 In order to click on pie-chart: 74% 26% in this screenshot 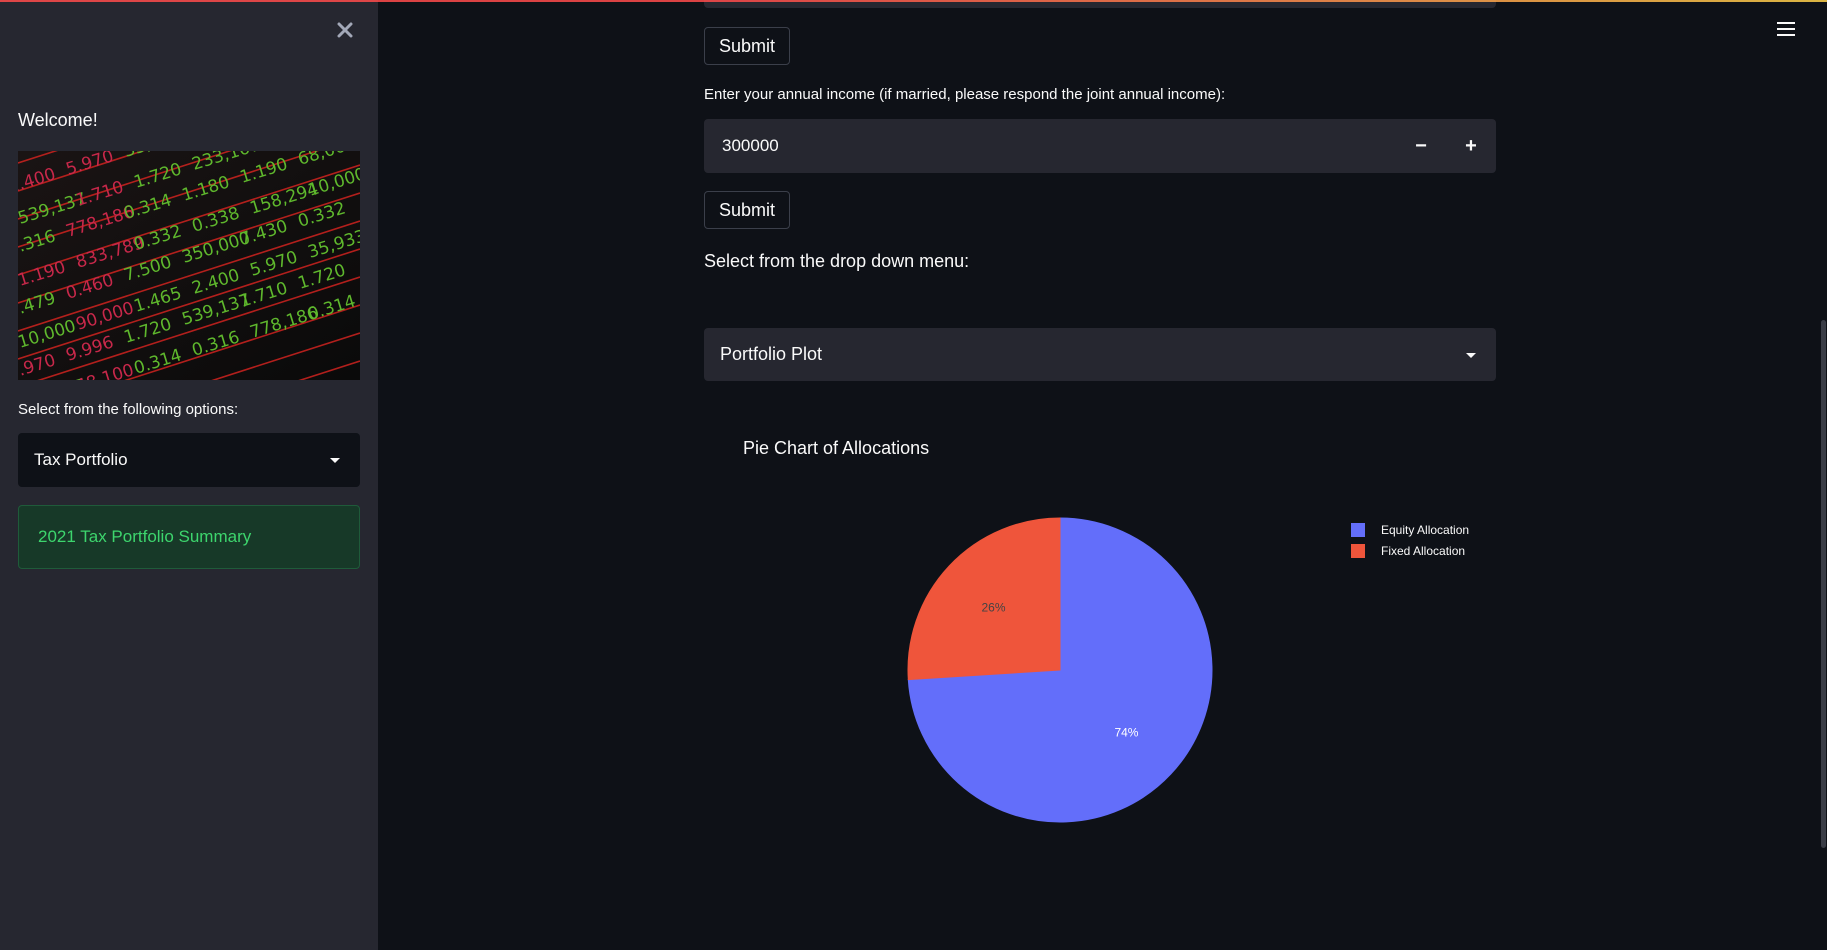, I will do `click(1060, 670)`.